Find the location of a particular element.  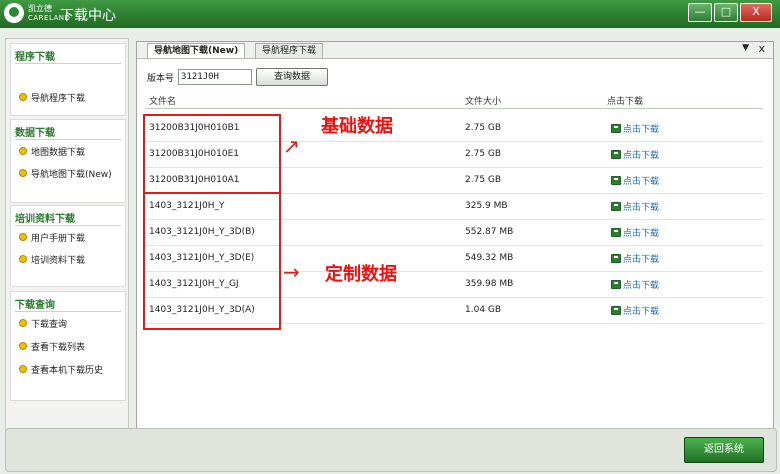

minimize-button: — is located at coordinates (700, 12).